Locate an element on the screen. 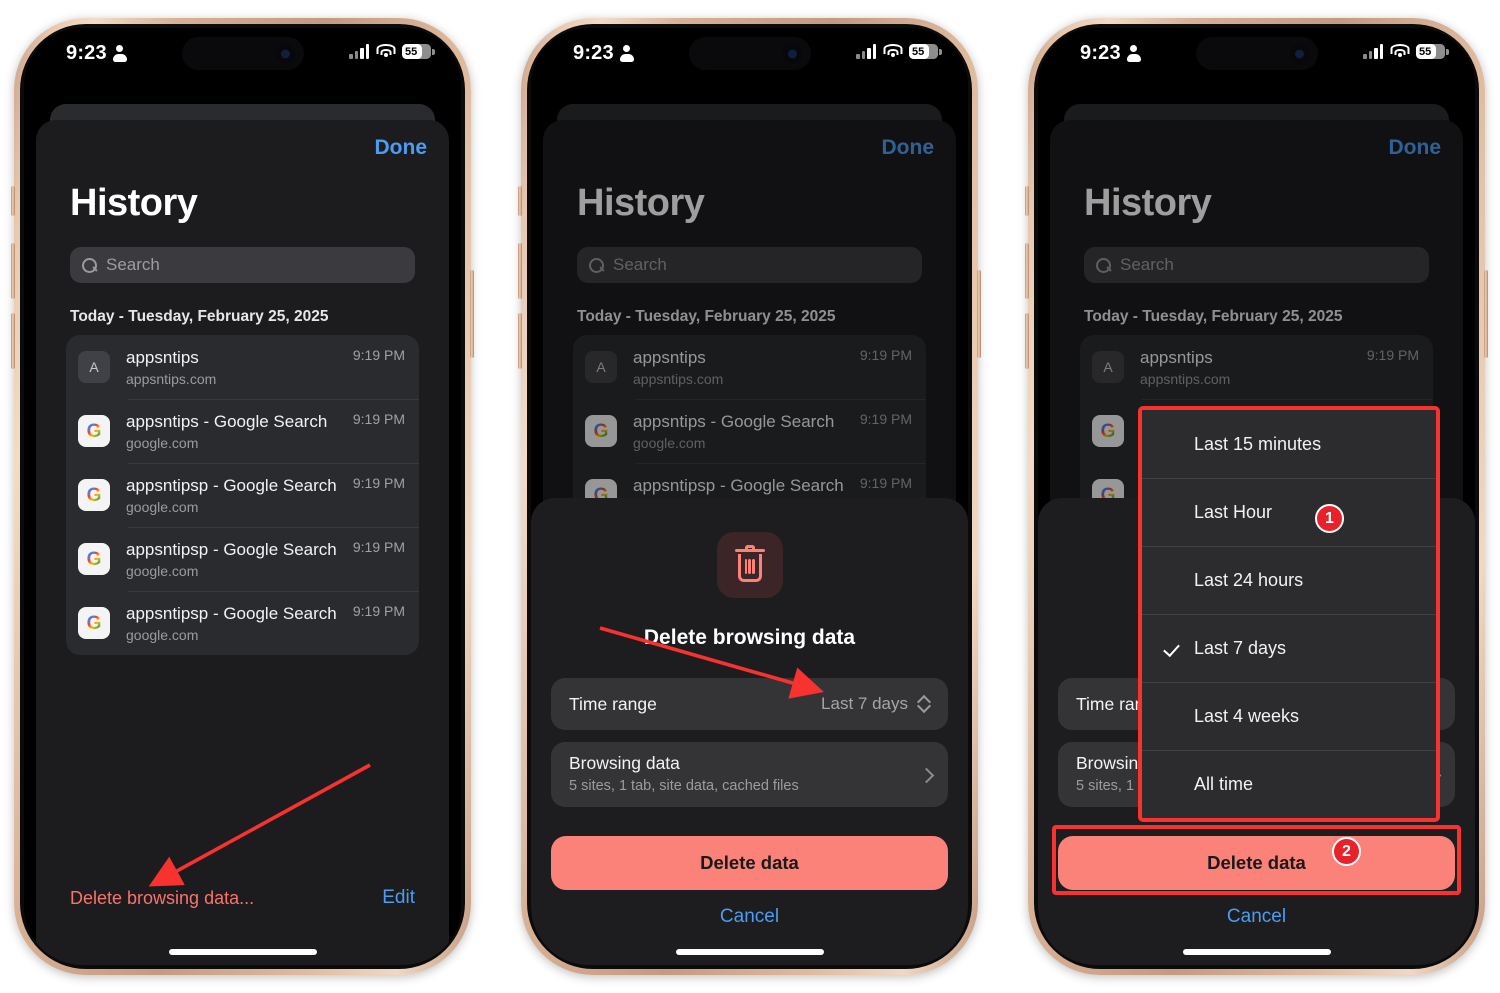 Image resolution: width=1500 pixels, height=993 pixels. menu-item-last-24-hours: Last 24 hours is located at coordinates (1289, 580).